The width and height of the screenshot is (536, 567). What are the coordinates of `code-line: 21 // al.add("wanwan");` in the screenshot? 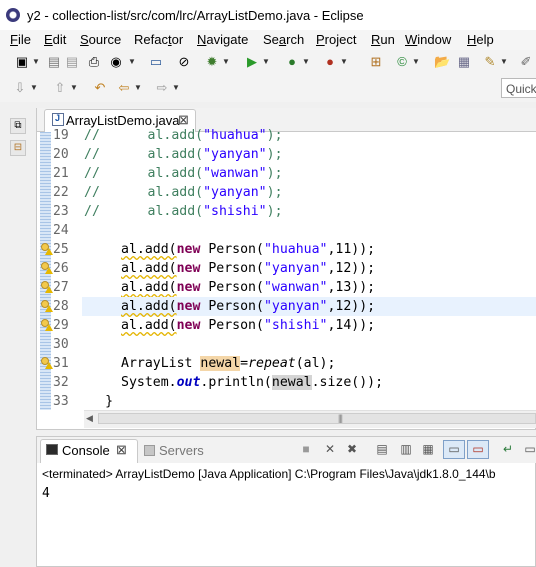 It's located at (286, 173).